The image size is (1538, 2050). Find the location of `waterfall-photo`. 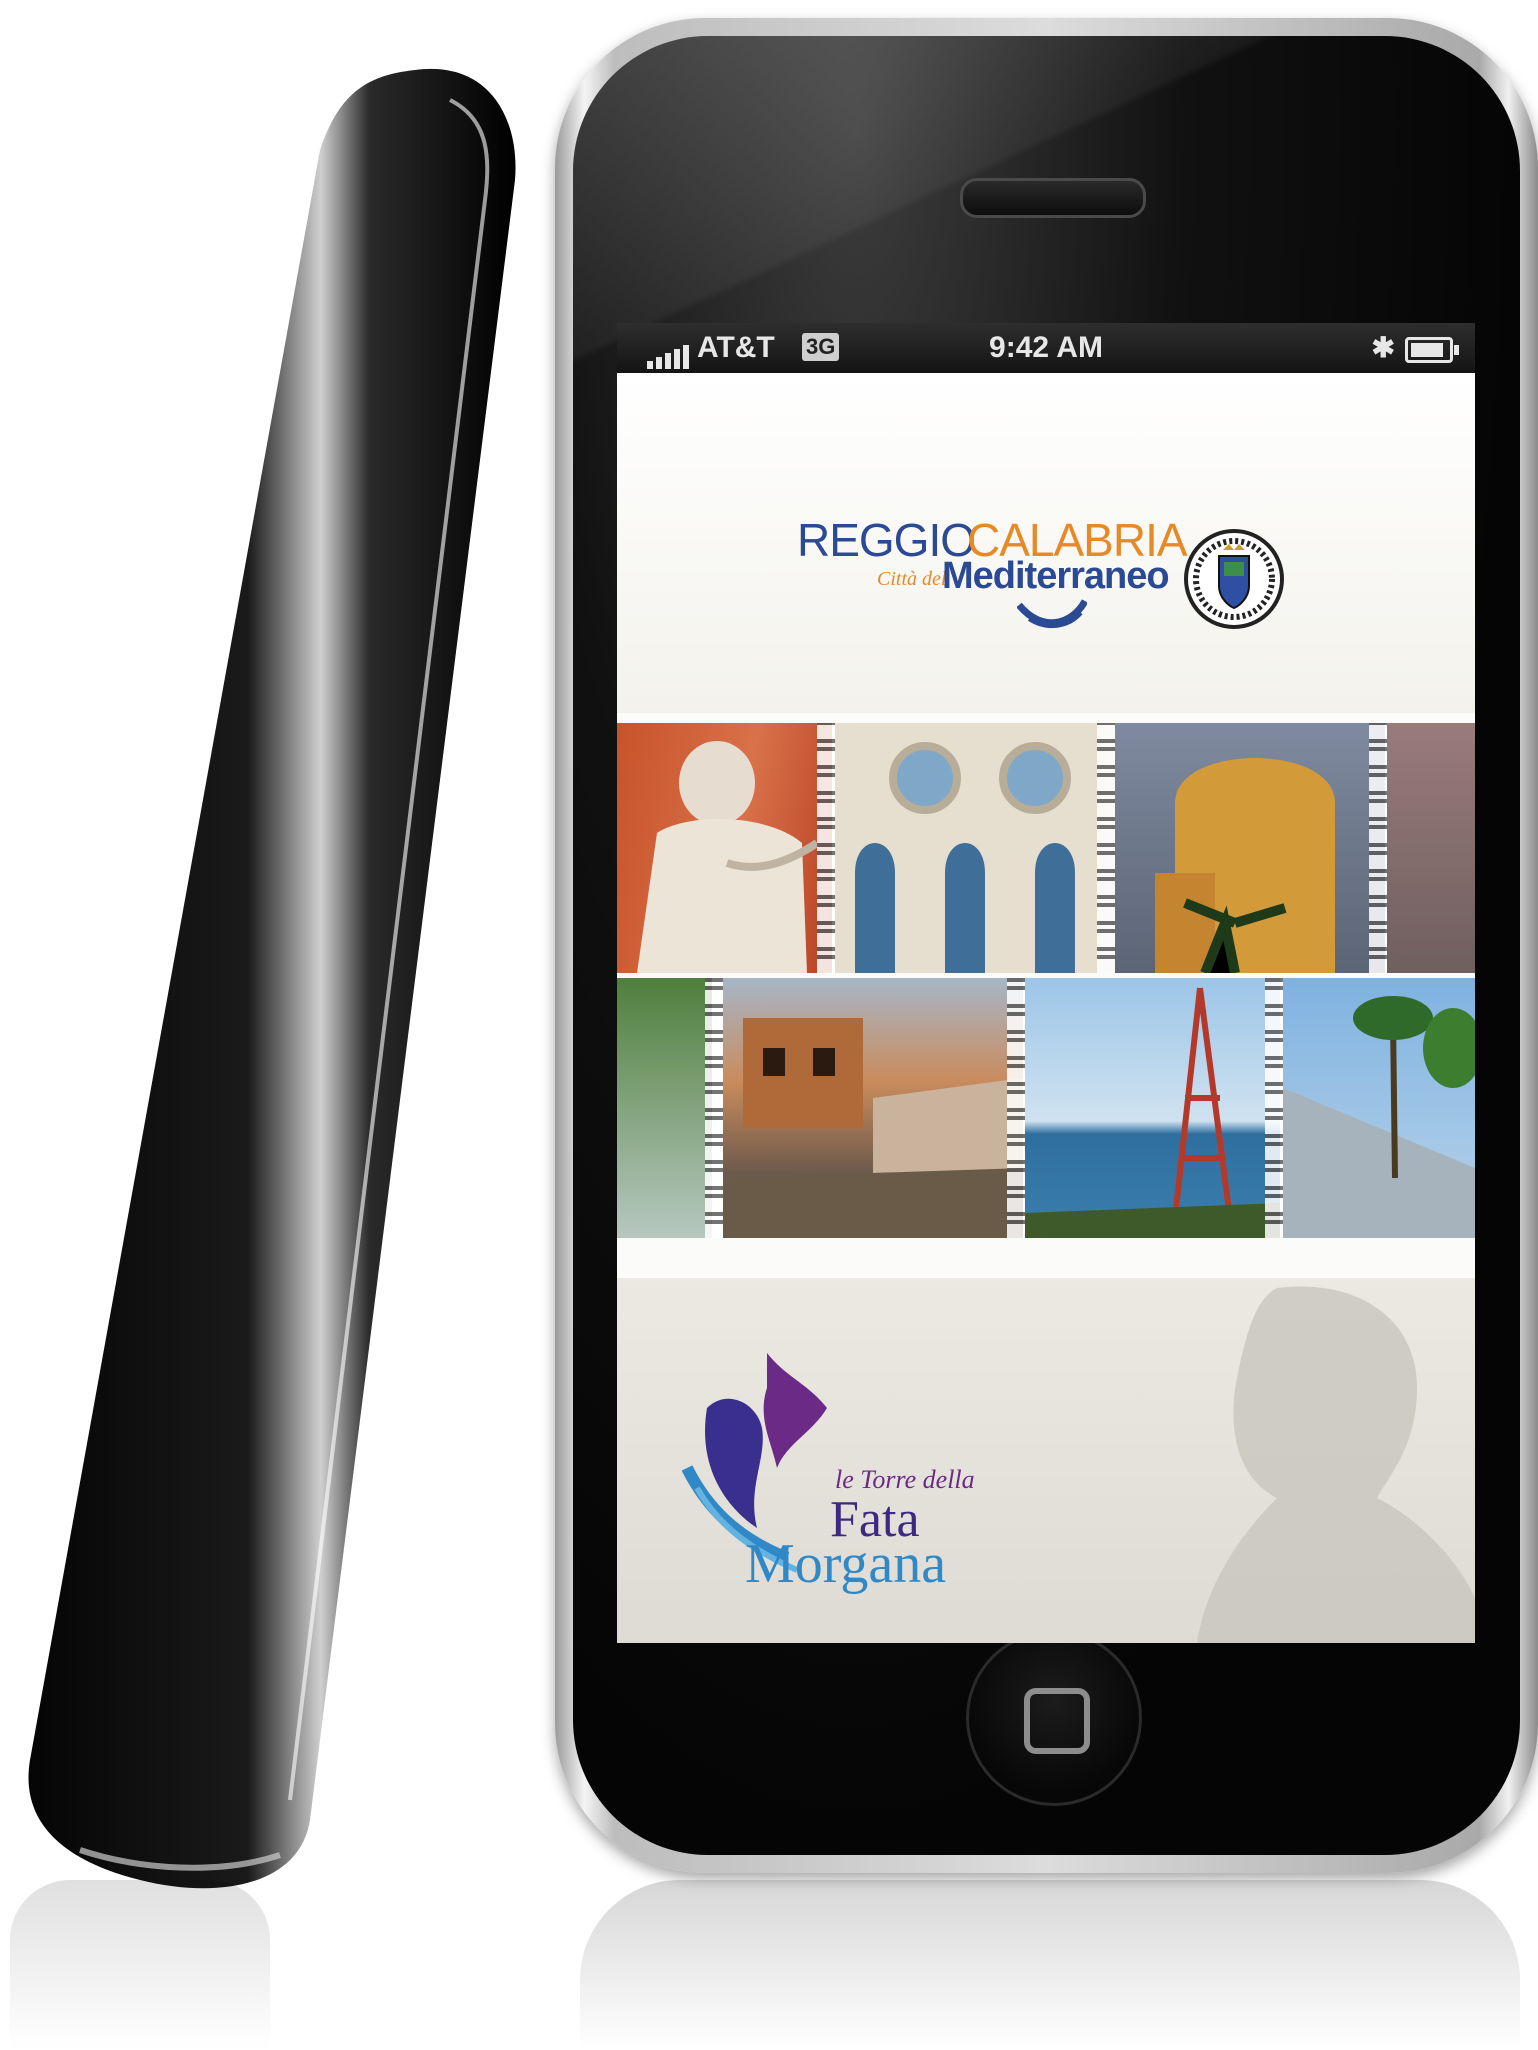

waterfall-photo is located at coordinates (664, 1108).